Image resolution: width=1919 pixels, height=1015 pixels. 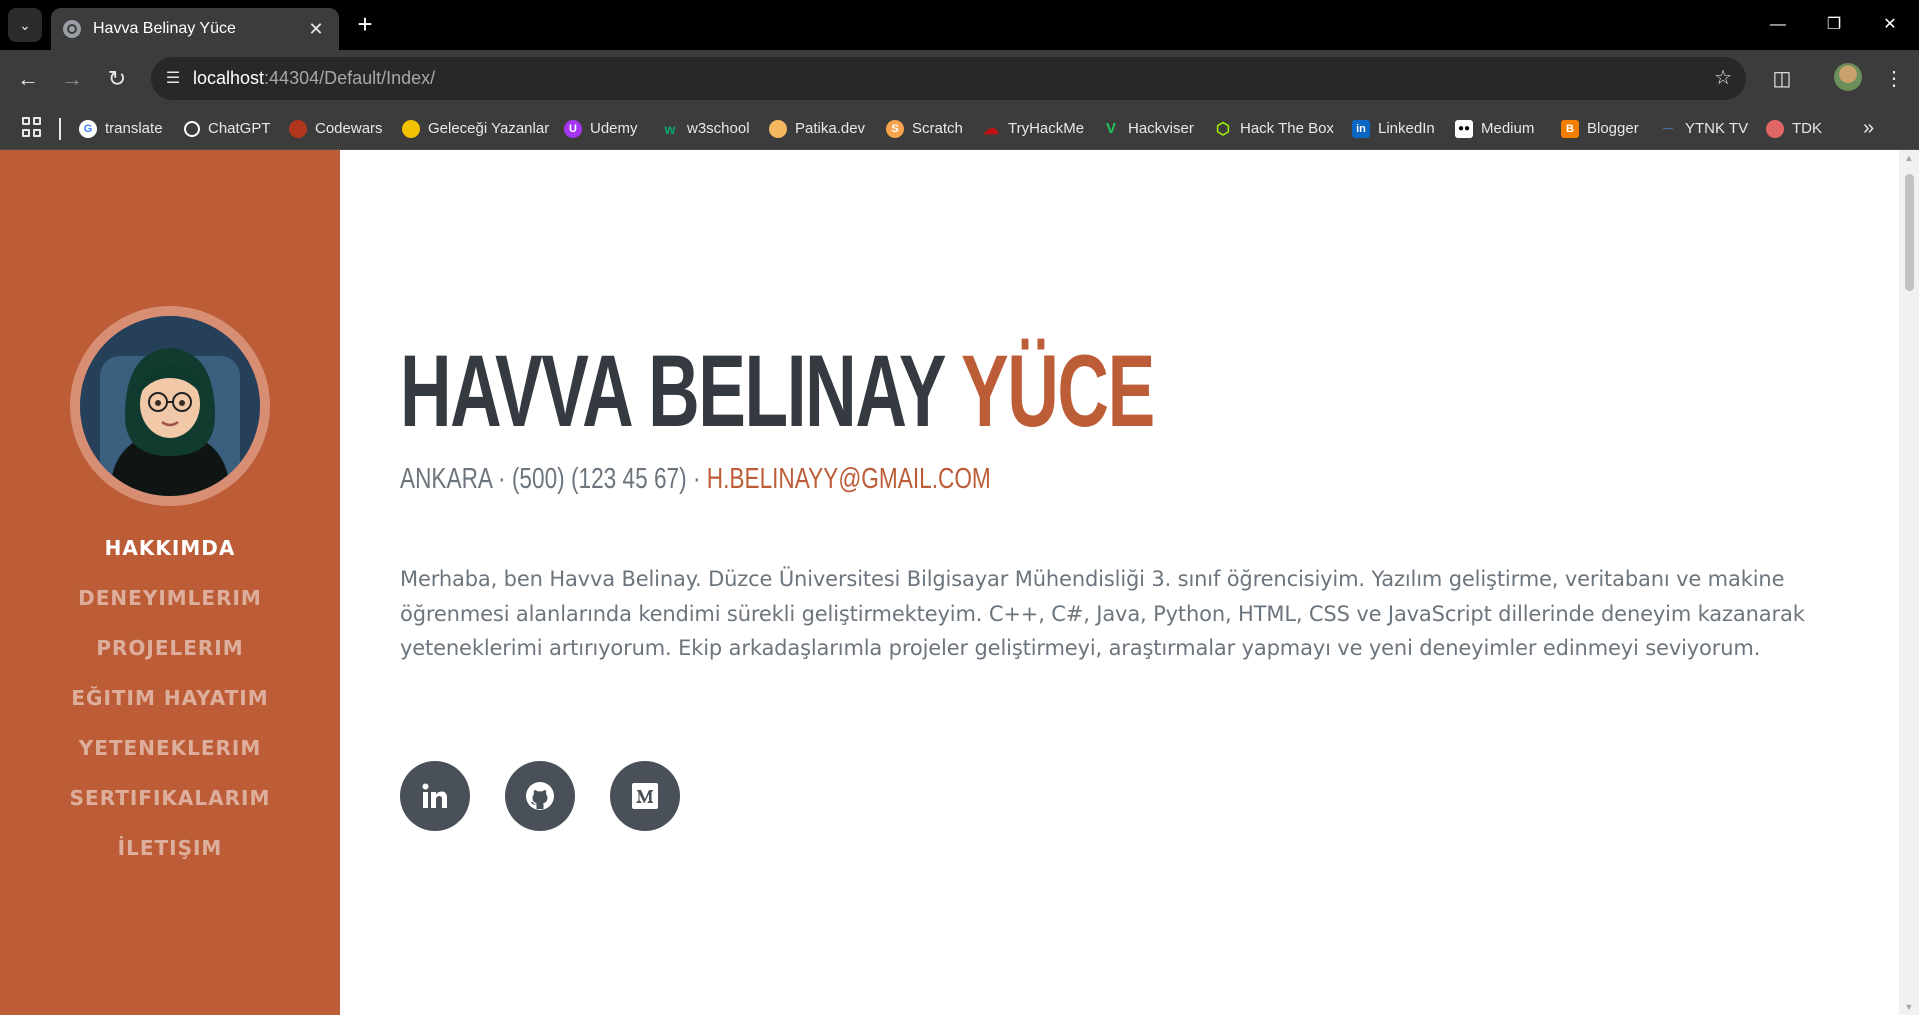 I want to click on active-tab: Havva Belinay Yüce ✕, so click(x=195, y=29).